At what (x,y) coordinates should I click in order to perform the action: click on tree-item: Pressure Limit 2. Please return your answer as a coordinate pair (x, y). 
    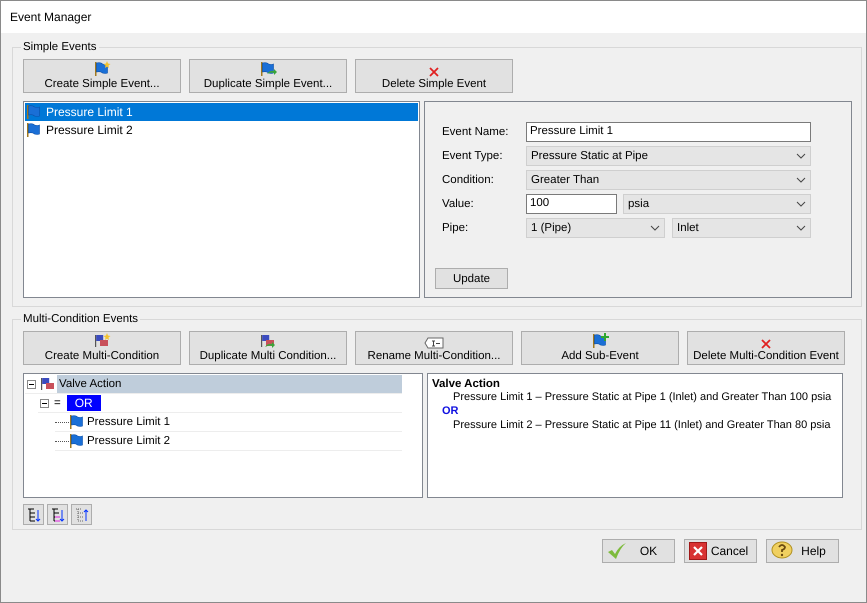
    Looking at the image, I should click on (243, 441).